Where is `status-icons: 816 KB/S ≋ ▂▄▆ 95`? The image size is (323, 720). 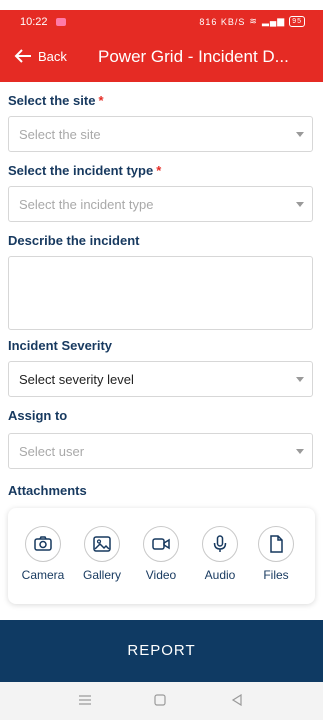 status-icons: 816 KB/S ≋ ▂▄▆ 95 is located at coordinates (252, 21).